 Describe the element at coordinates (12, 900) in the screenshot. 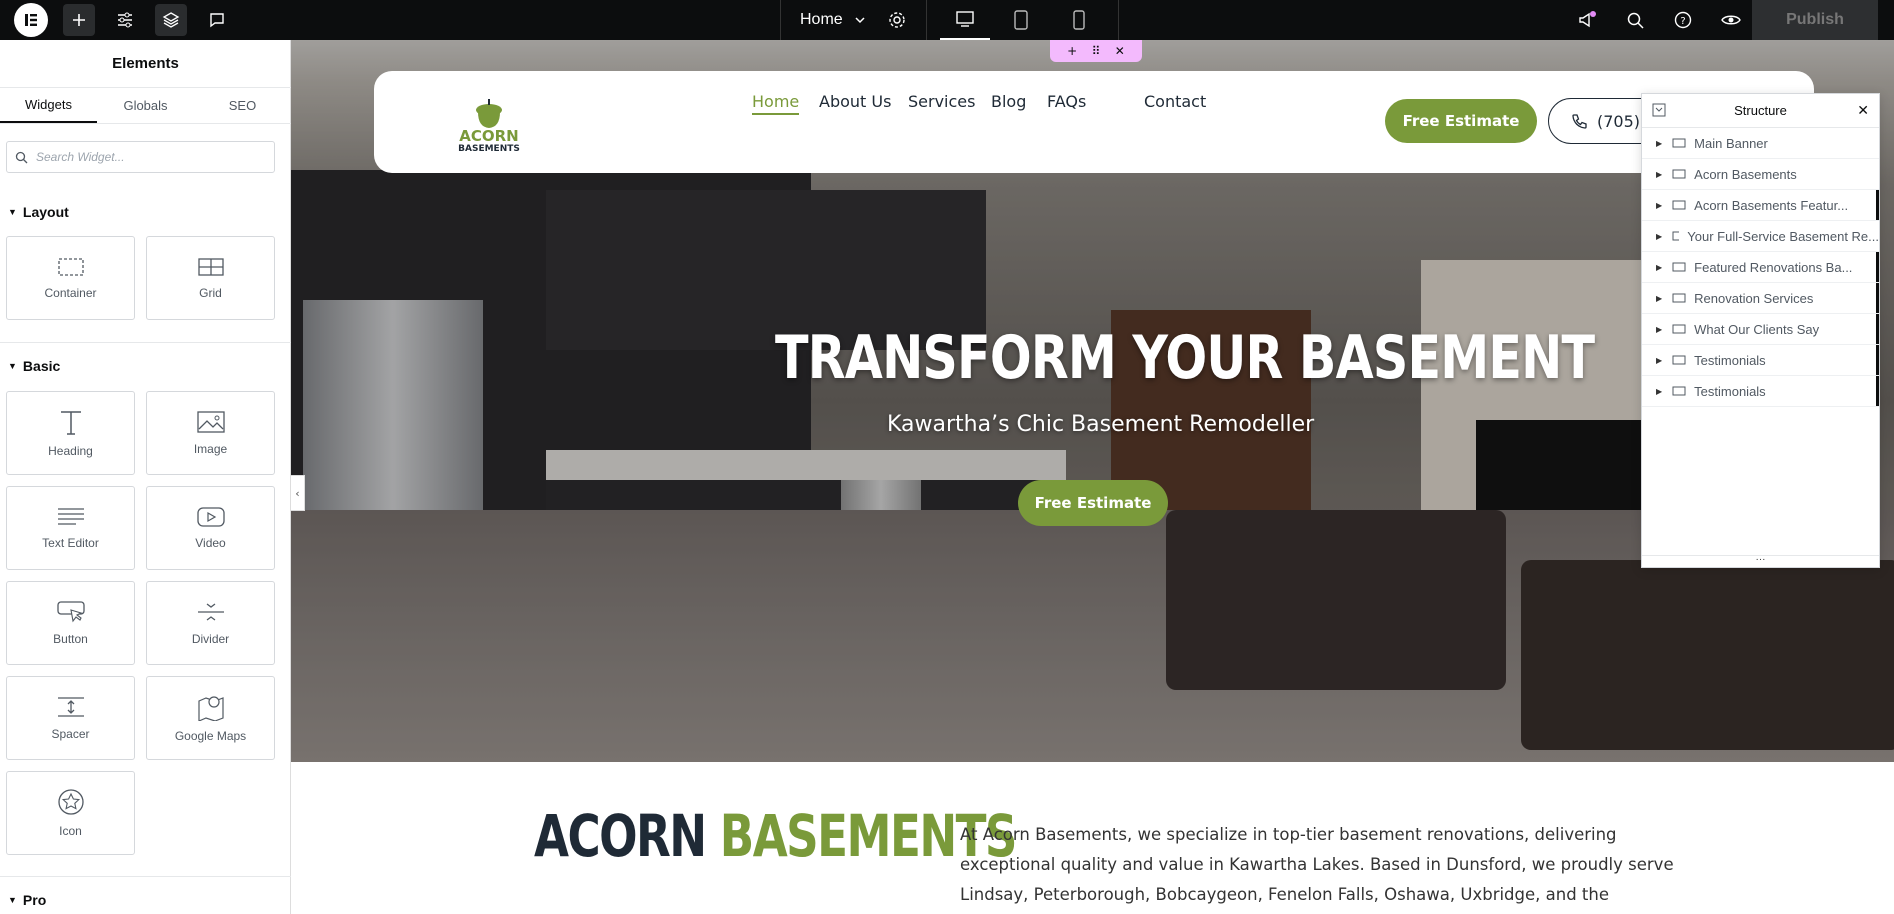

I see `caret-down-icon: ▼` at that location.